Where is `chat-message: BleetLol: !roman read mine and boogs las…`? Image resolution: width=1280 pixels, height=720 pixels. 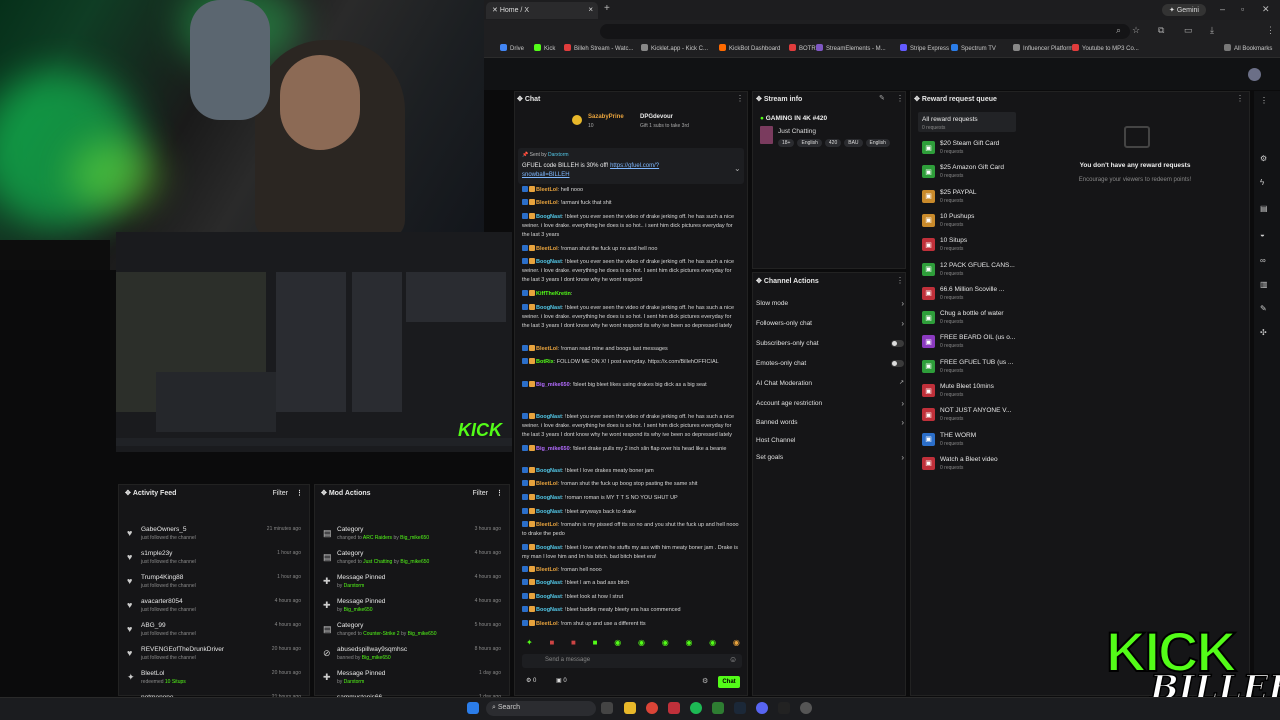 chat-message: BleetLol: !roman read mine and boogs las… is located at coordinates (631, 349).